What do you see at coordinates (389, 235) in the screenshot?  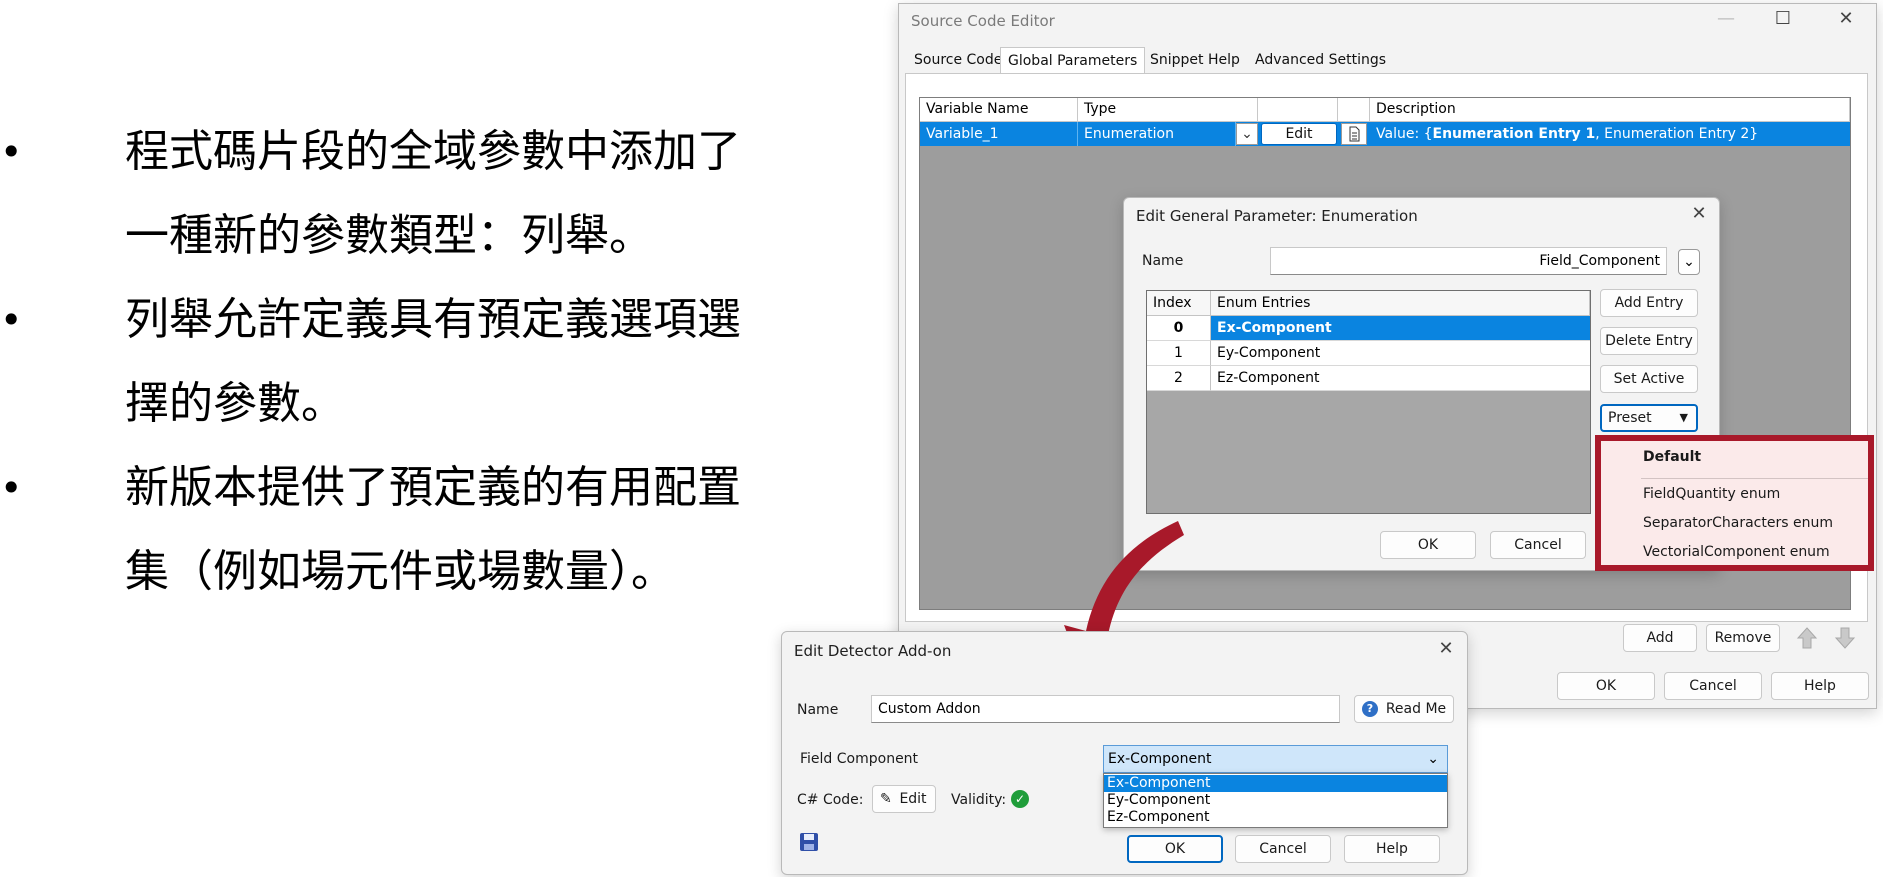 I see `bullet-line: 一種新的參數類型：列舉。` at bounding box center [389, 235].